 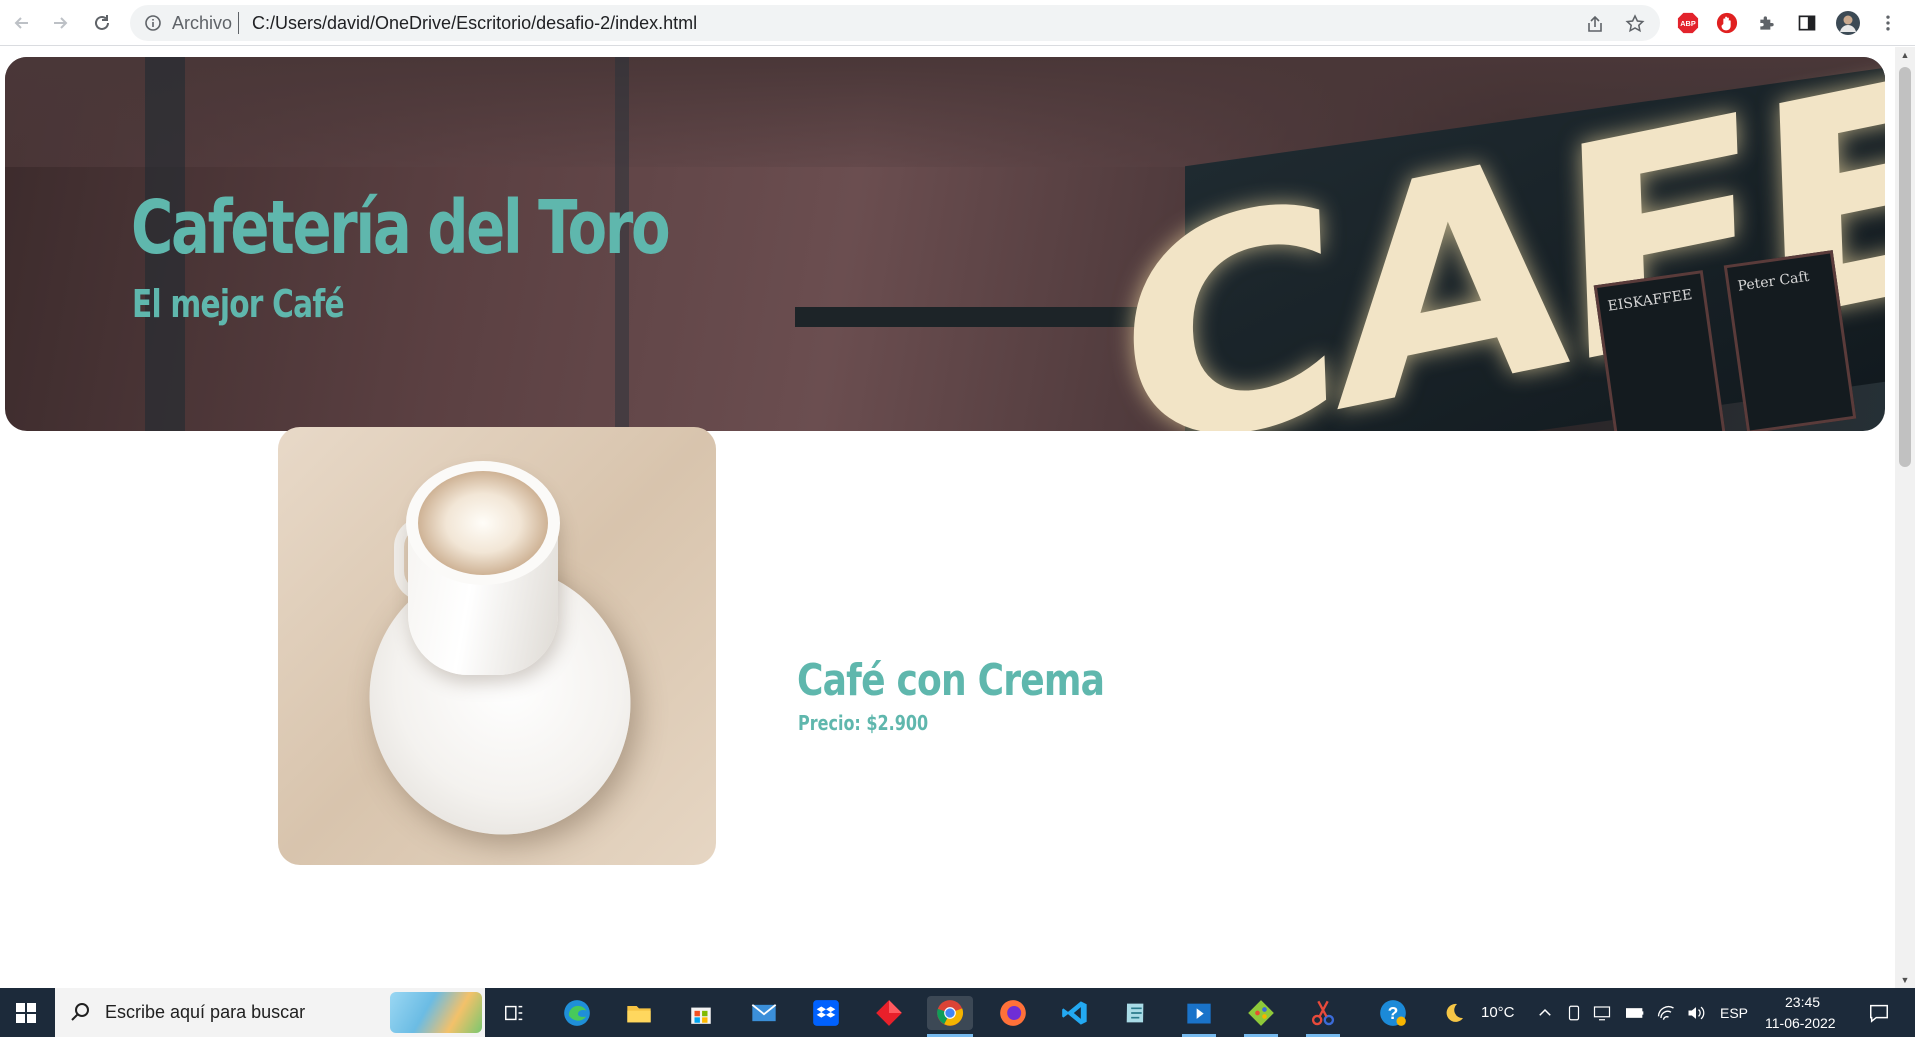 What do you see at coordinates (577, 1013) in the screenshot?
I see `edge-icon` at bounding box center [577, 1013].